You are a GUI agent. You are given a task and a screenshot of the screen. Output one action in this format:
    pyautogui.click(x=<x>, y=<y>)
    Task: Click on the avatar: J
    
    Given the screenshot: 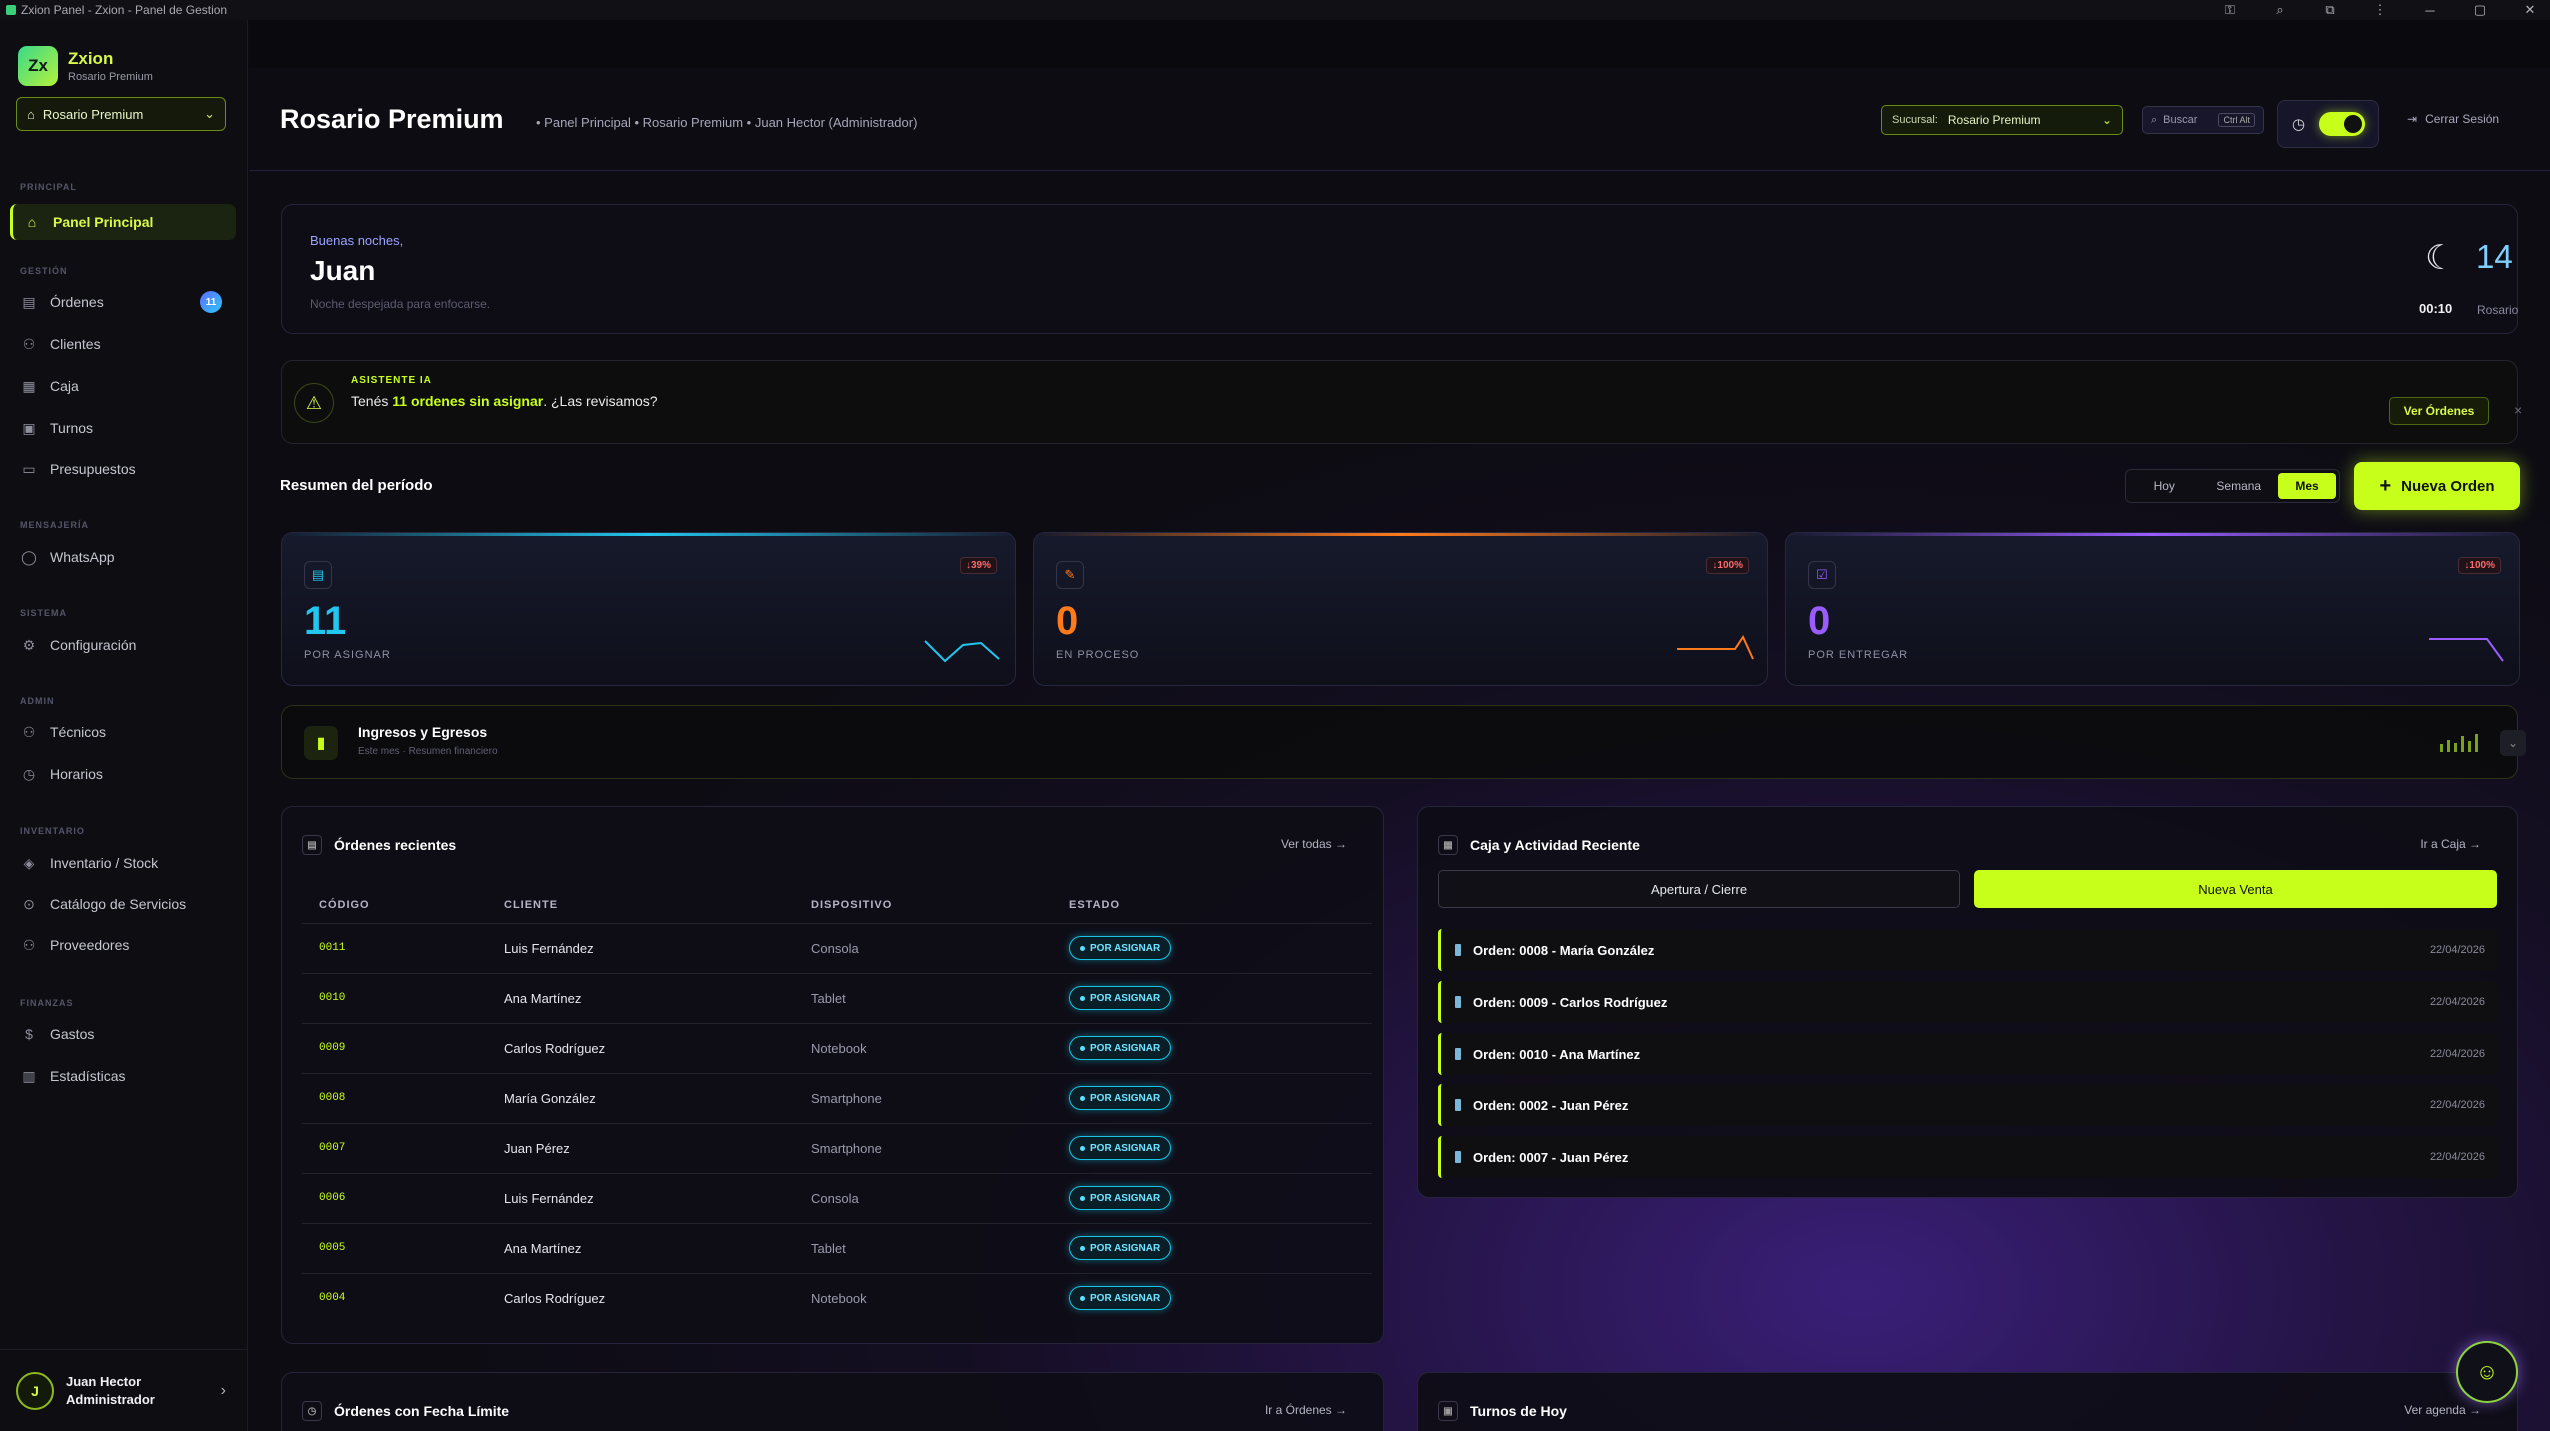 What is the action you would take?
    pyautogui.click(x=35, y=1390)
    